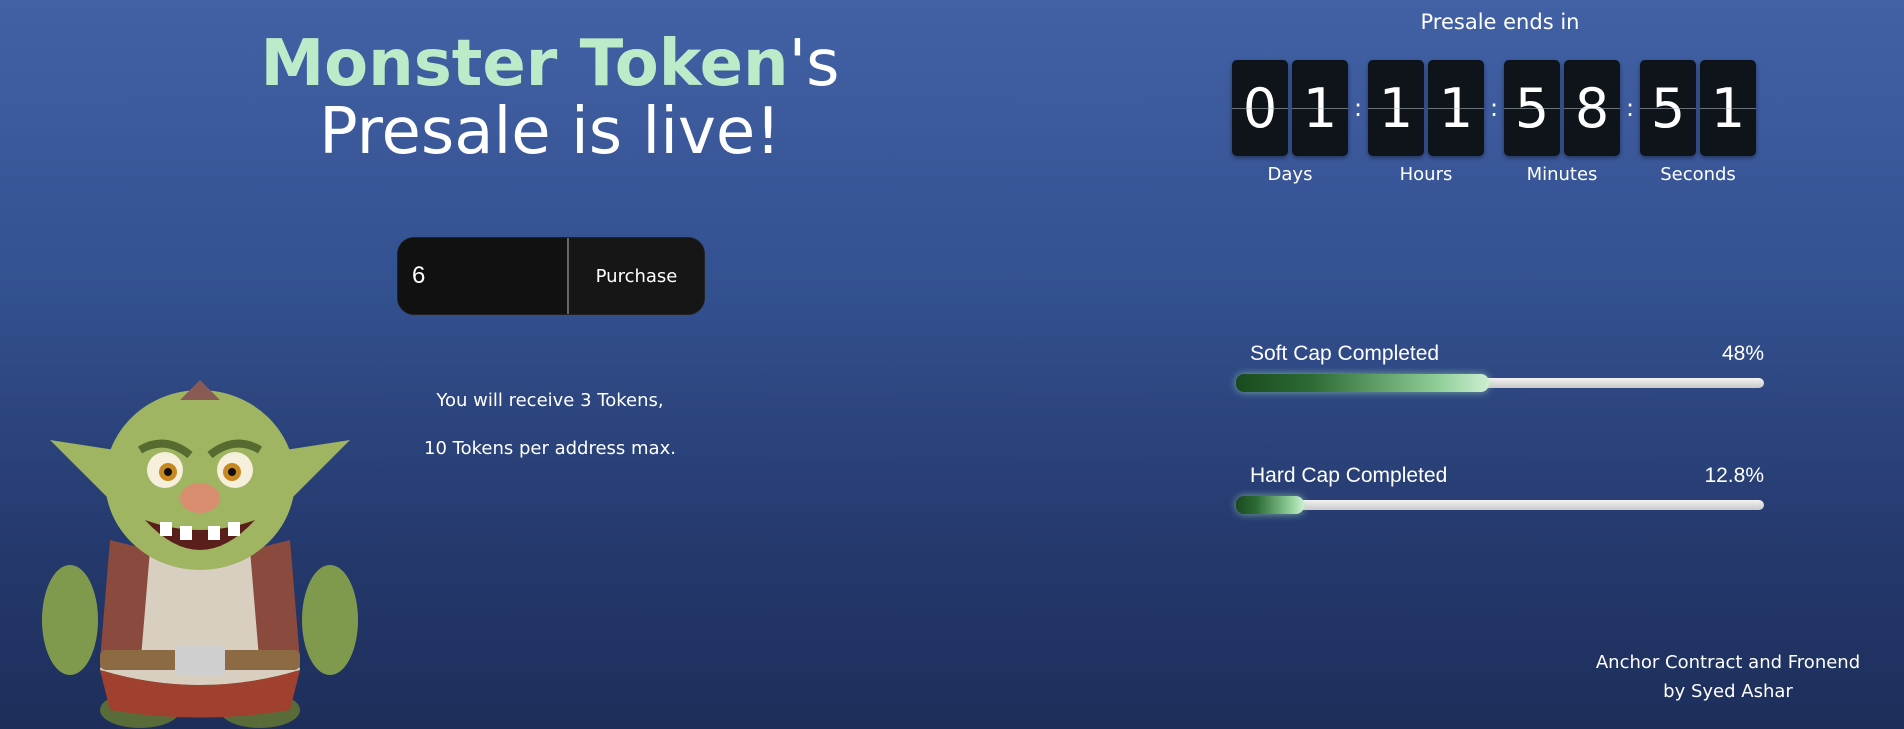  Describe the element at coordinates (1562, 174) in the screenshot. I see `countdown-minutes-label: Minutes` at that location.